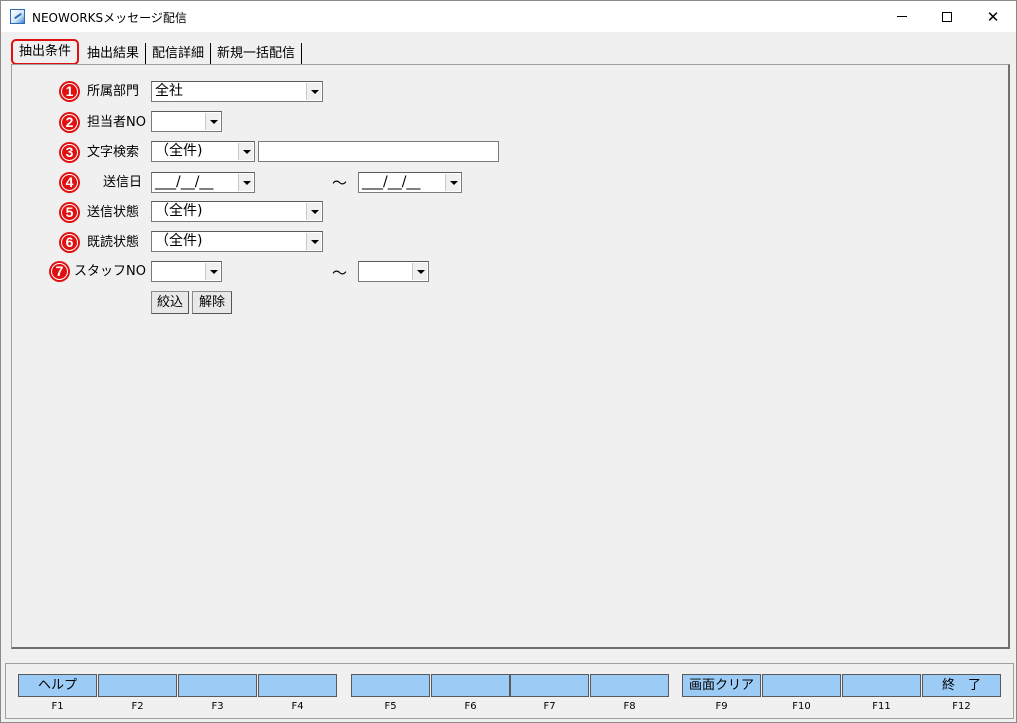 This screenshot has width=1017, height=723. Describe the element at coordinates (170, 302) in the screenshot. I see `filter-button: 絞込` at that location.